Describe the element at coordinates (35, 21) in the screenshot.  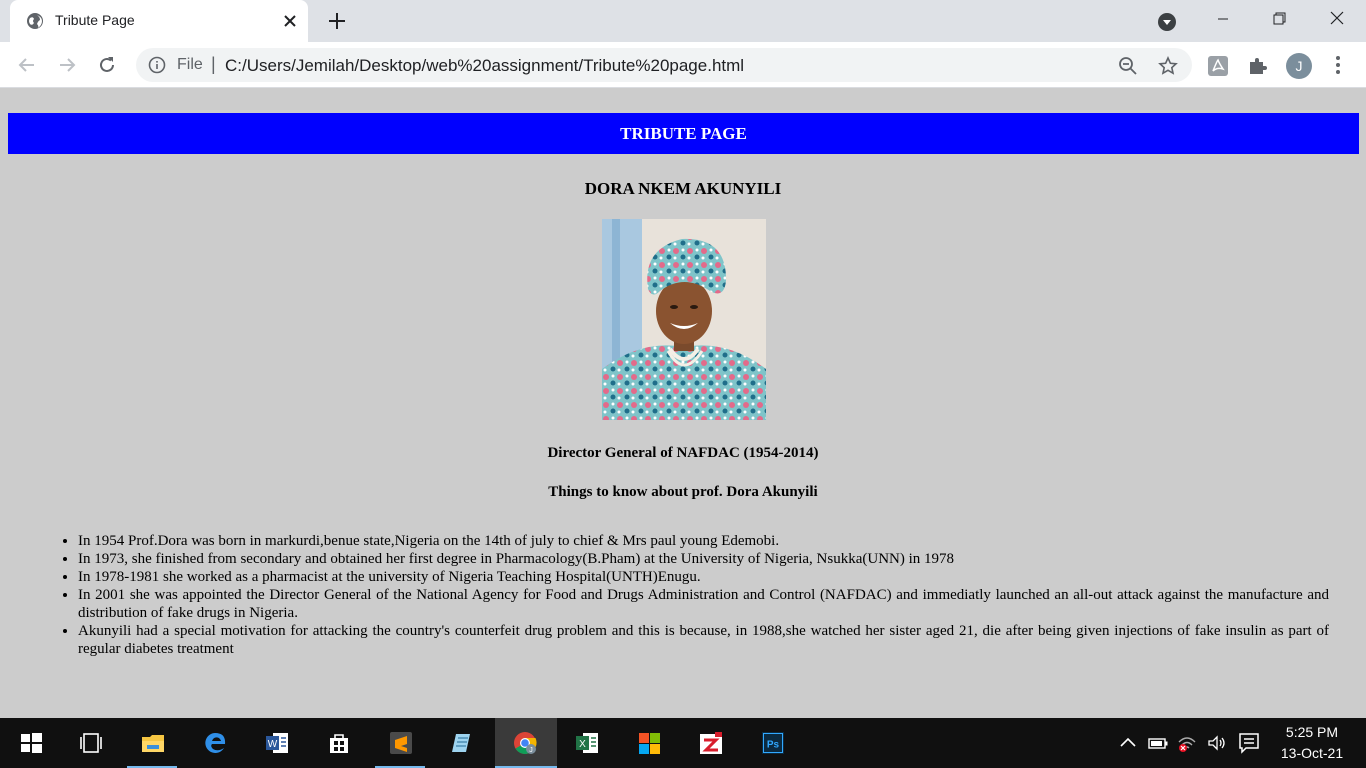
I see `globe-icon` at that location.